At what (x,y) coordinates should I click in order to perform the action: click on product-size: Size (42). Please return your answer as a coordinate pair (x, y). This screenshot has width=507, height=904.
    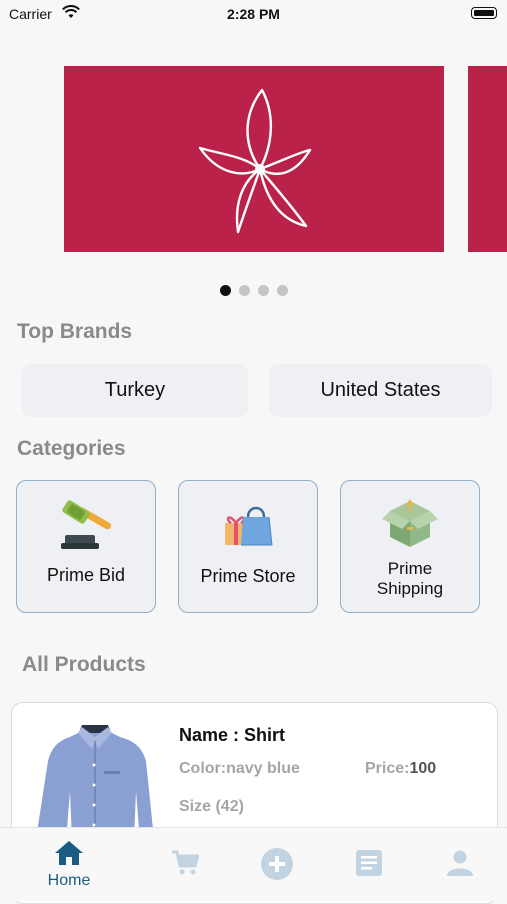
    Looking at the image, I should click on (211, 806).